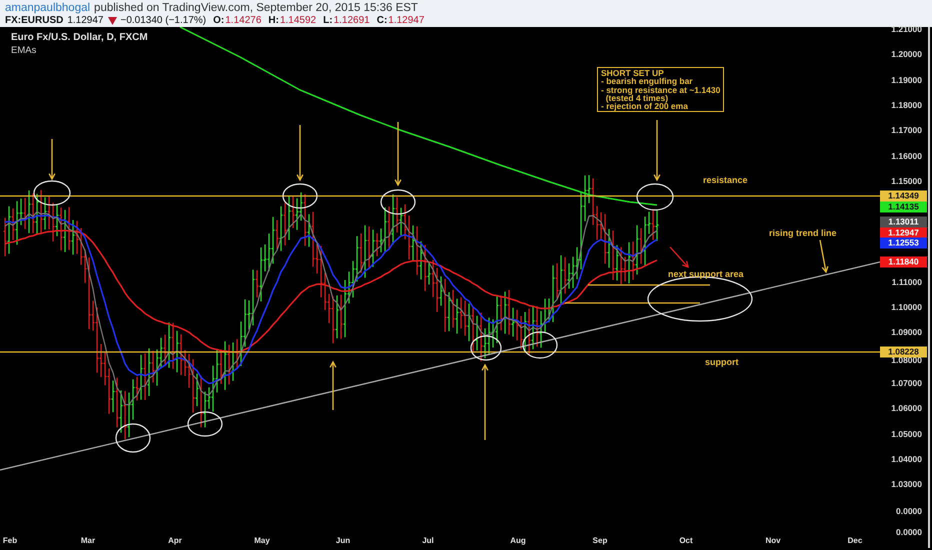  I want to click on annotation-label: resistance, so click(725, 180).